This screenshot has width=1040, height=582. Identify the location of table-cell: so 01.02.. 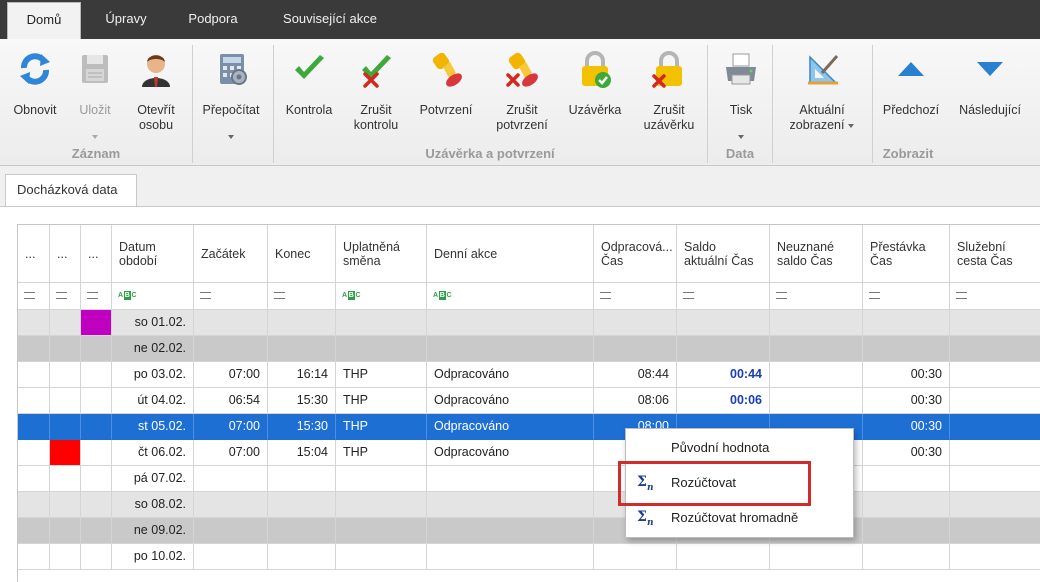
(153, 323).